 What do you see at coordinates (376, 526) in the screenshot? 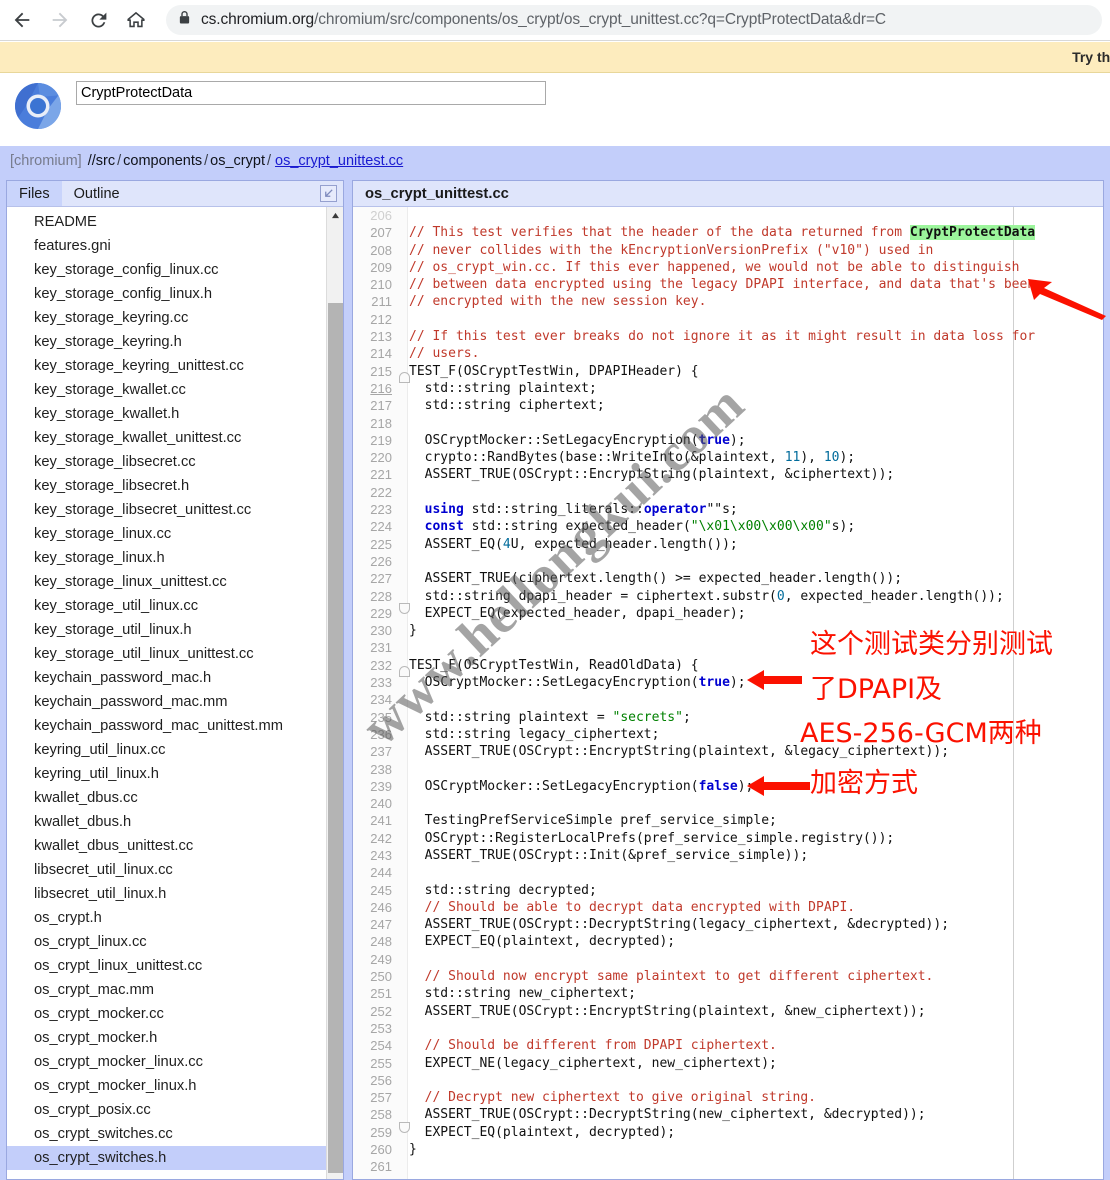
I see `line-number: 224` at bounding box center [376, 526].